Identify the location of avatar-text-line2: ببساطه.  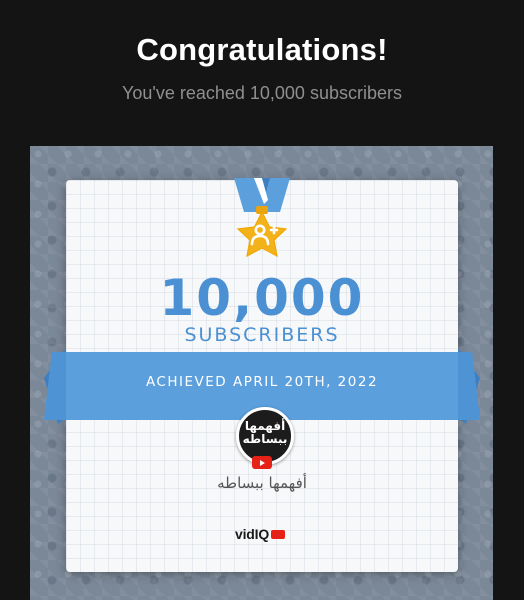
(265, 439).